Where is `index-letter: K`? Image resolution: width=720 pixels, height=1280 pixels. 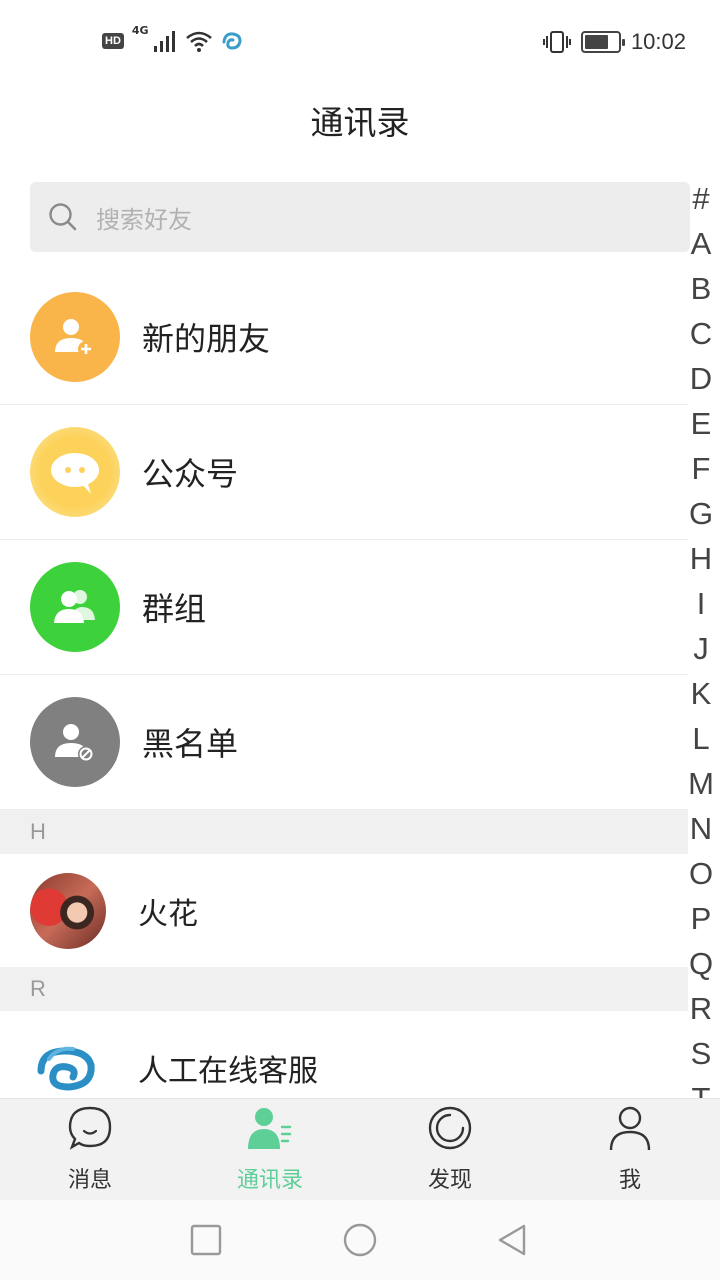 index-letter: K is located at coordinates (701, 693).